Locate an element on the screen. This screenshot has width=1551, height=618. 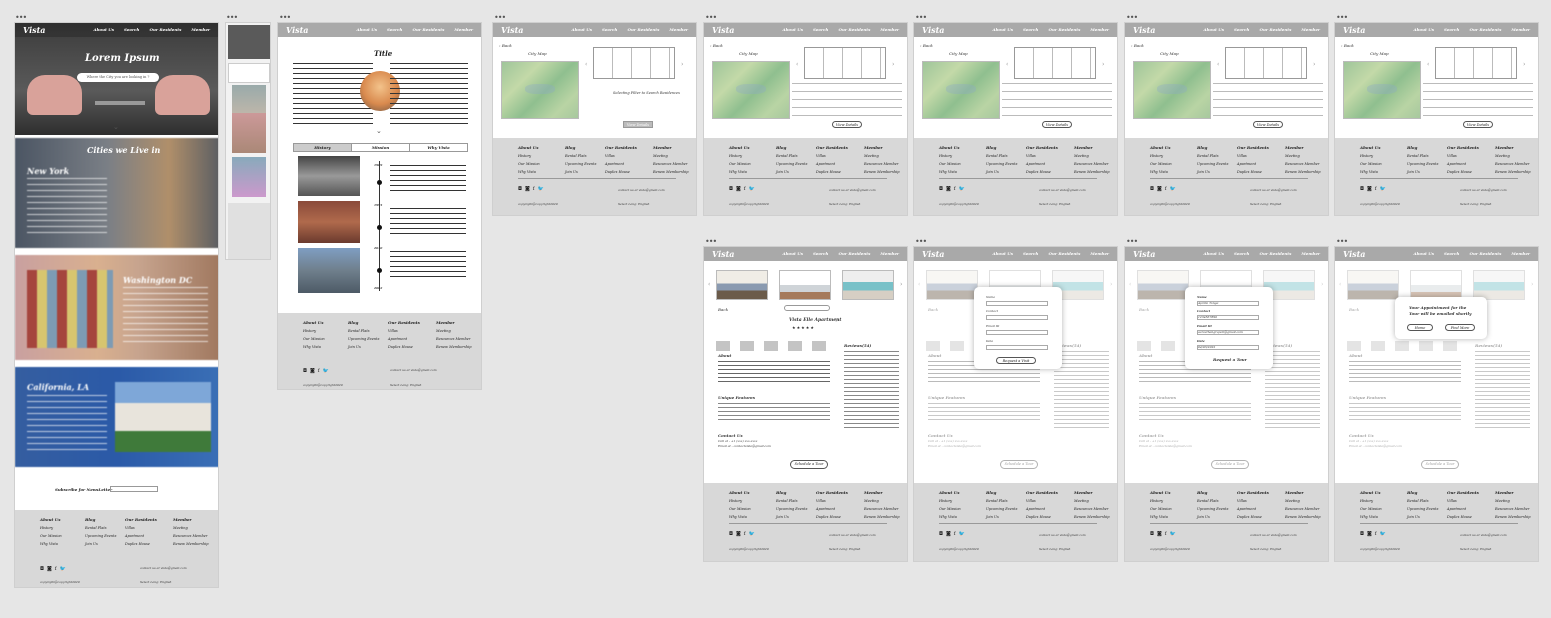
contact-input: 1234567890 is located at coordinates (1228, 317).